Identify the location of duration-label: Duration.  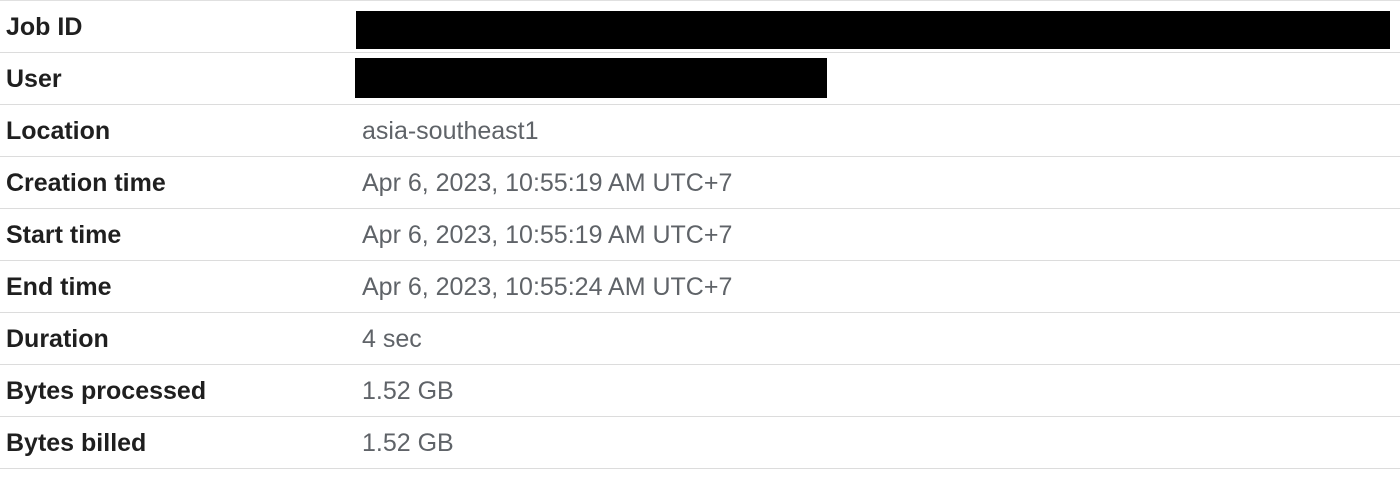
(57, 339).